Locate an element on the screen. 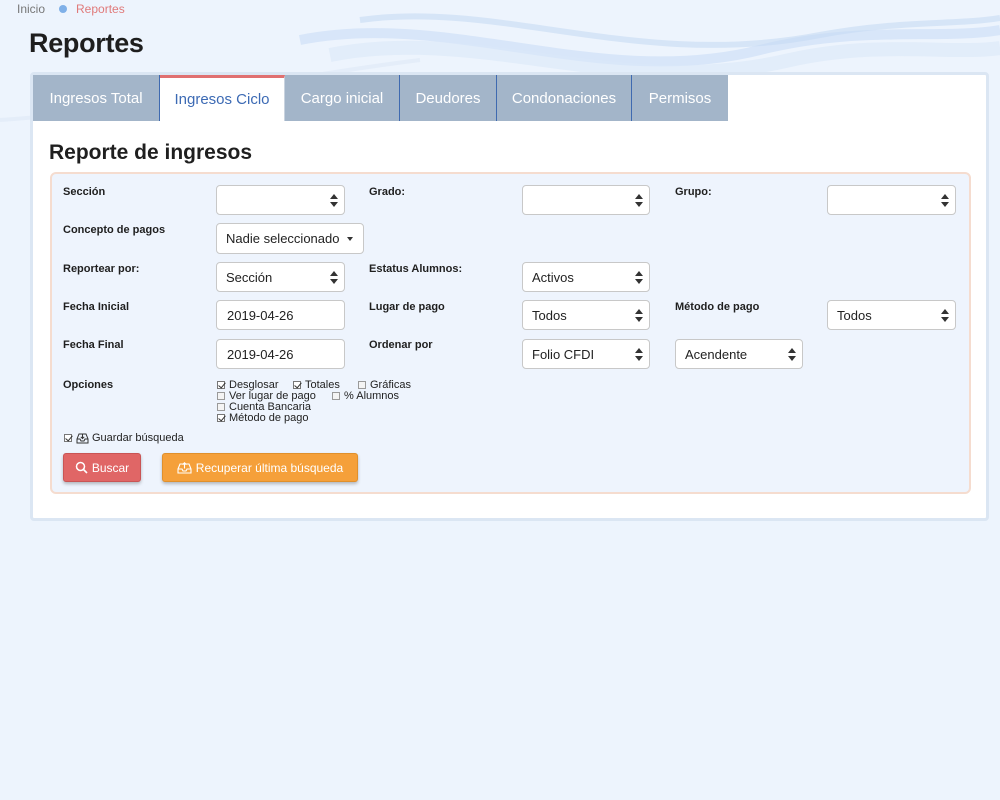  ordenar-direction-value: Acendente is located at coordinates (716, 354).